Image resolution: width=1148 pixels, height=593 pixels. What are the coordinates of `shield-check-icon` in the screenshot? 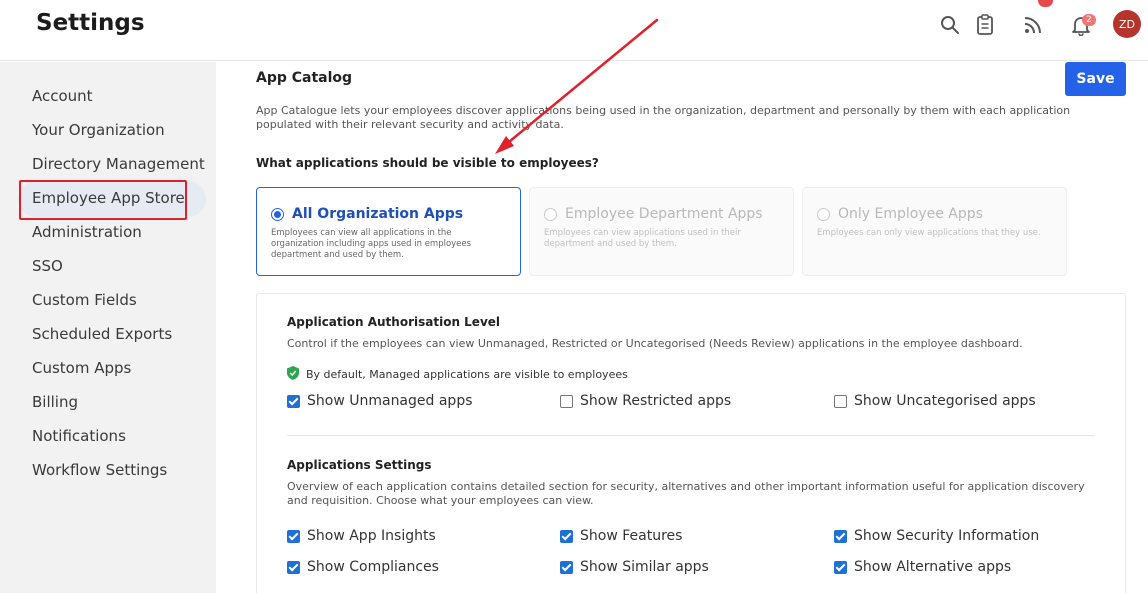 It's located at (293, 374).